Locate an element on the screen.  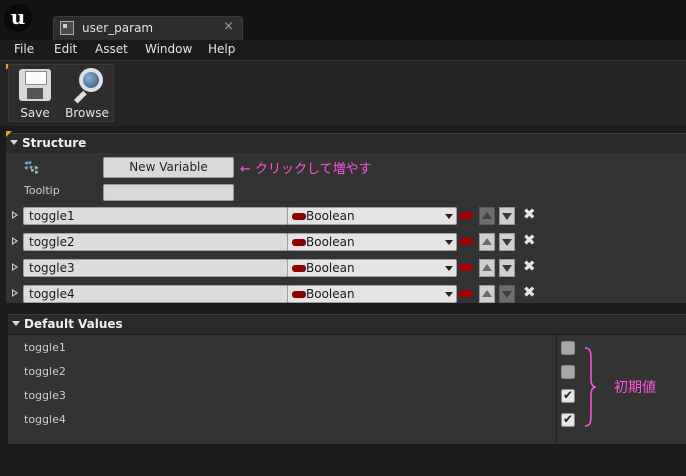
menu-window: Window is located at coordinates (168, 49).